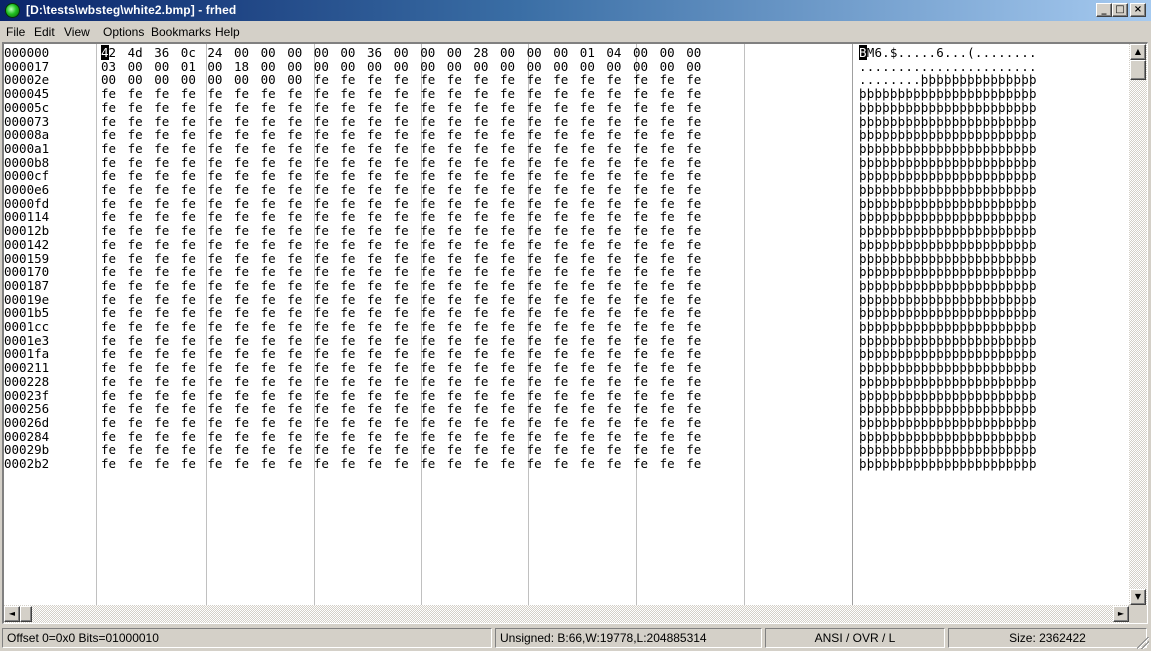 The width and height of the screenshot is (1151, 651). Describe the element at coordinates (12, 614) in the screenshot. I see `scroll-left-button: ◄` at that location.